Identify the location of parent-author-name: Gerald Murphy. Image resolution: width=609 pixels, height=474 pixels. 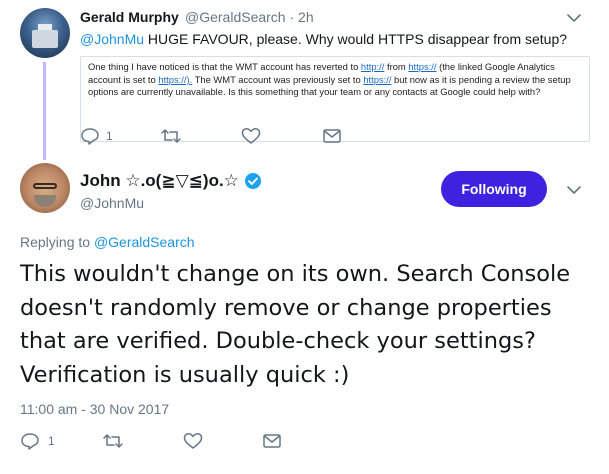
(129, 17).